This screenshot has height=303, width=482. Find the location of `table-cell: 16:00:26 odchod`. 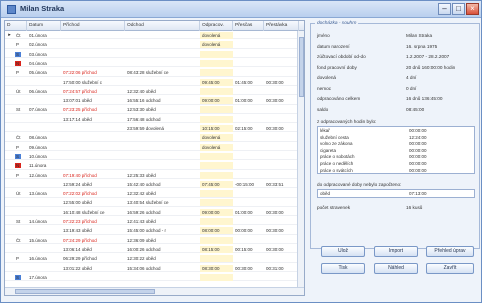

table-cell: 16:00:26 odchod is located at coordinates (162, 249).